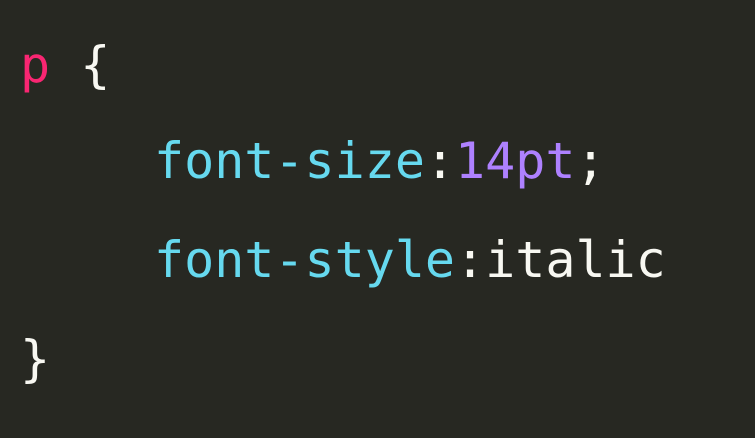 The width and height of the screenshot is (755, 438). What do you see at coordinates (289, 161) in the screenshot?
I see `css-property: font-size` at bounding box center [289, 161].